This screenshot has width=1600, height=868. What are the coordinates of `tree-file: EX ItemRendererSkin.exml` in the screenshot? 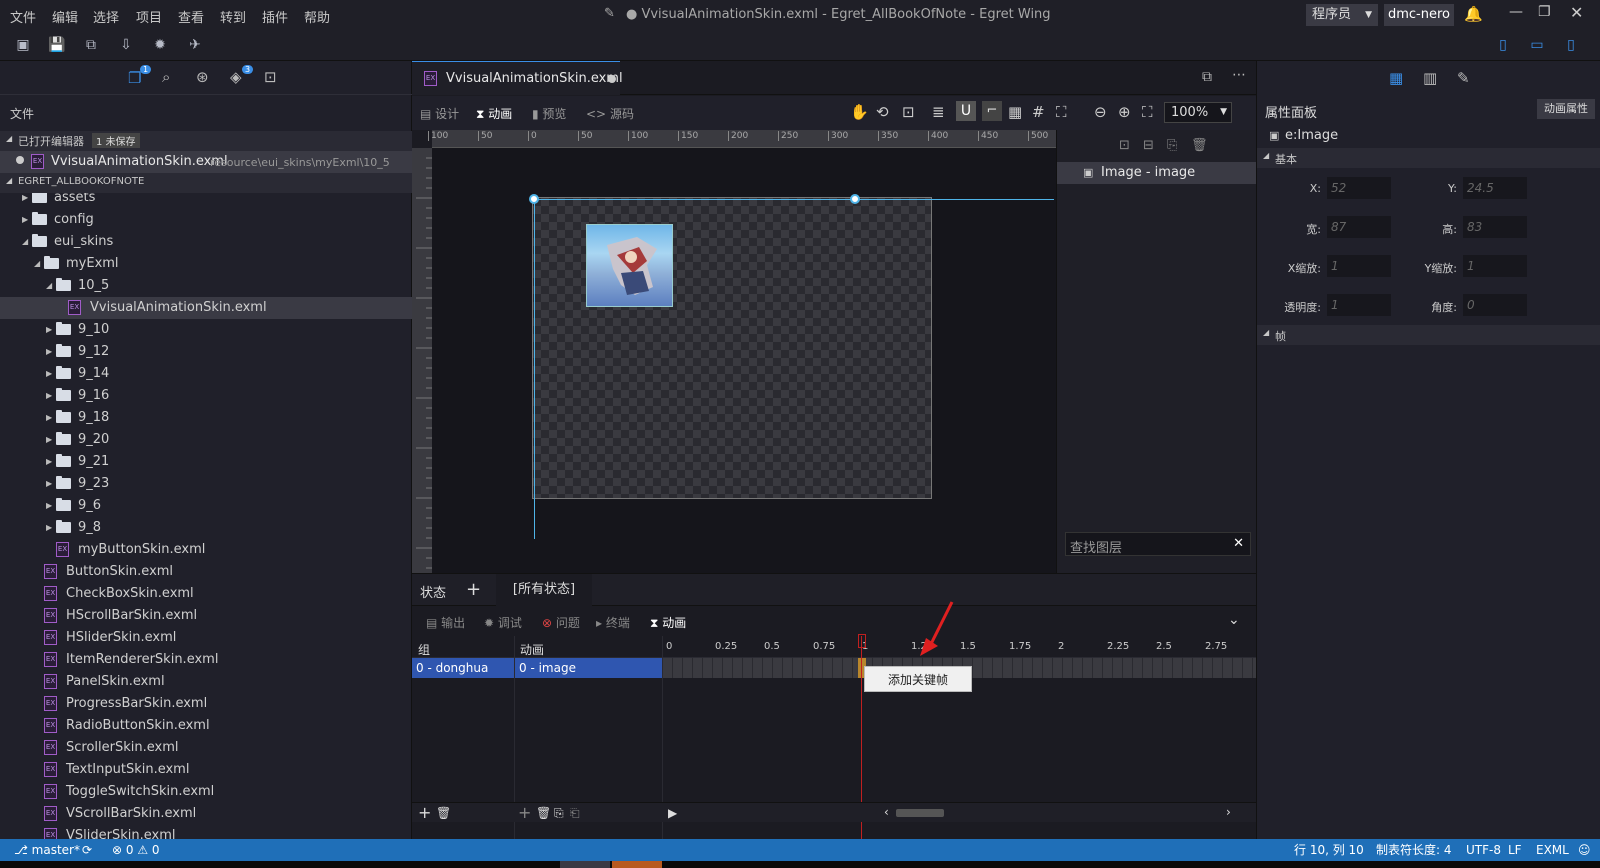 It's located at (206, 660).